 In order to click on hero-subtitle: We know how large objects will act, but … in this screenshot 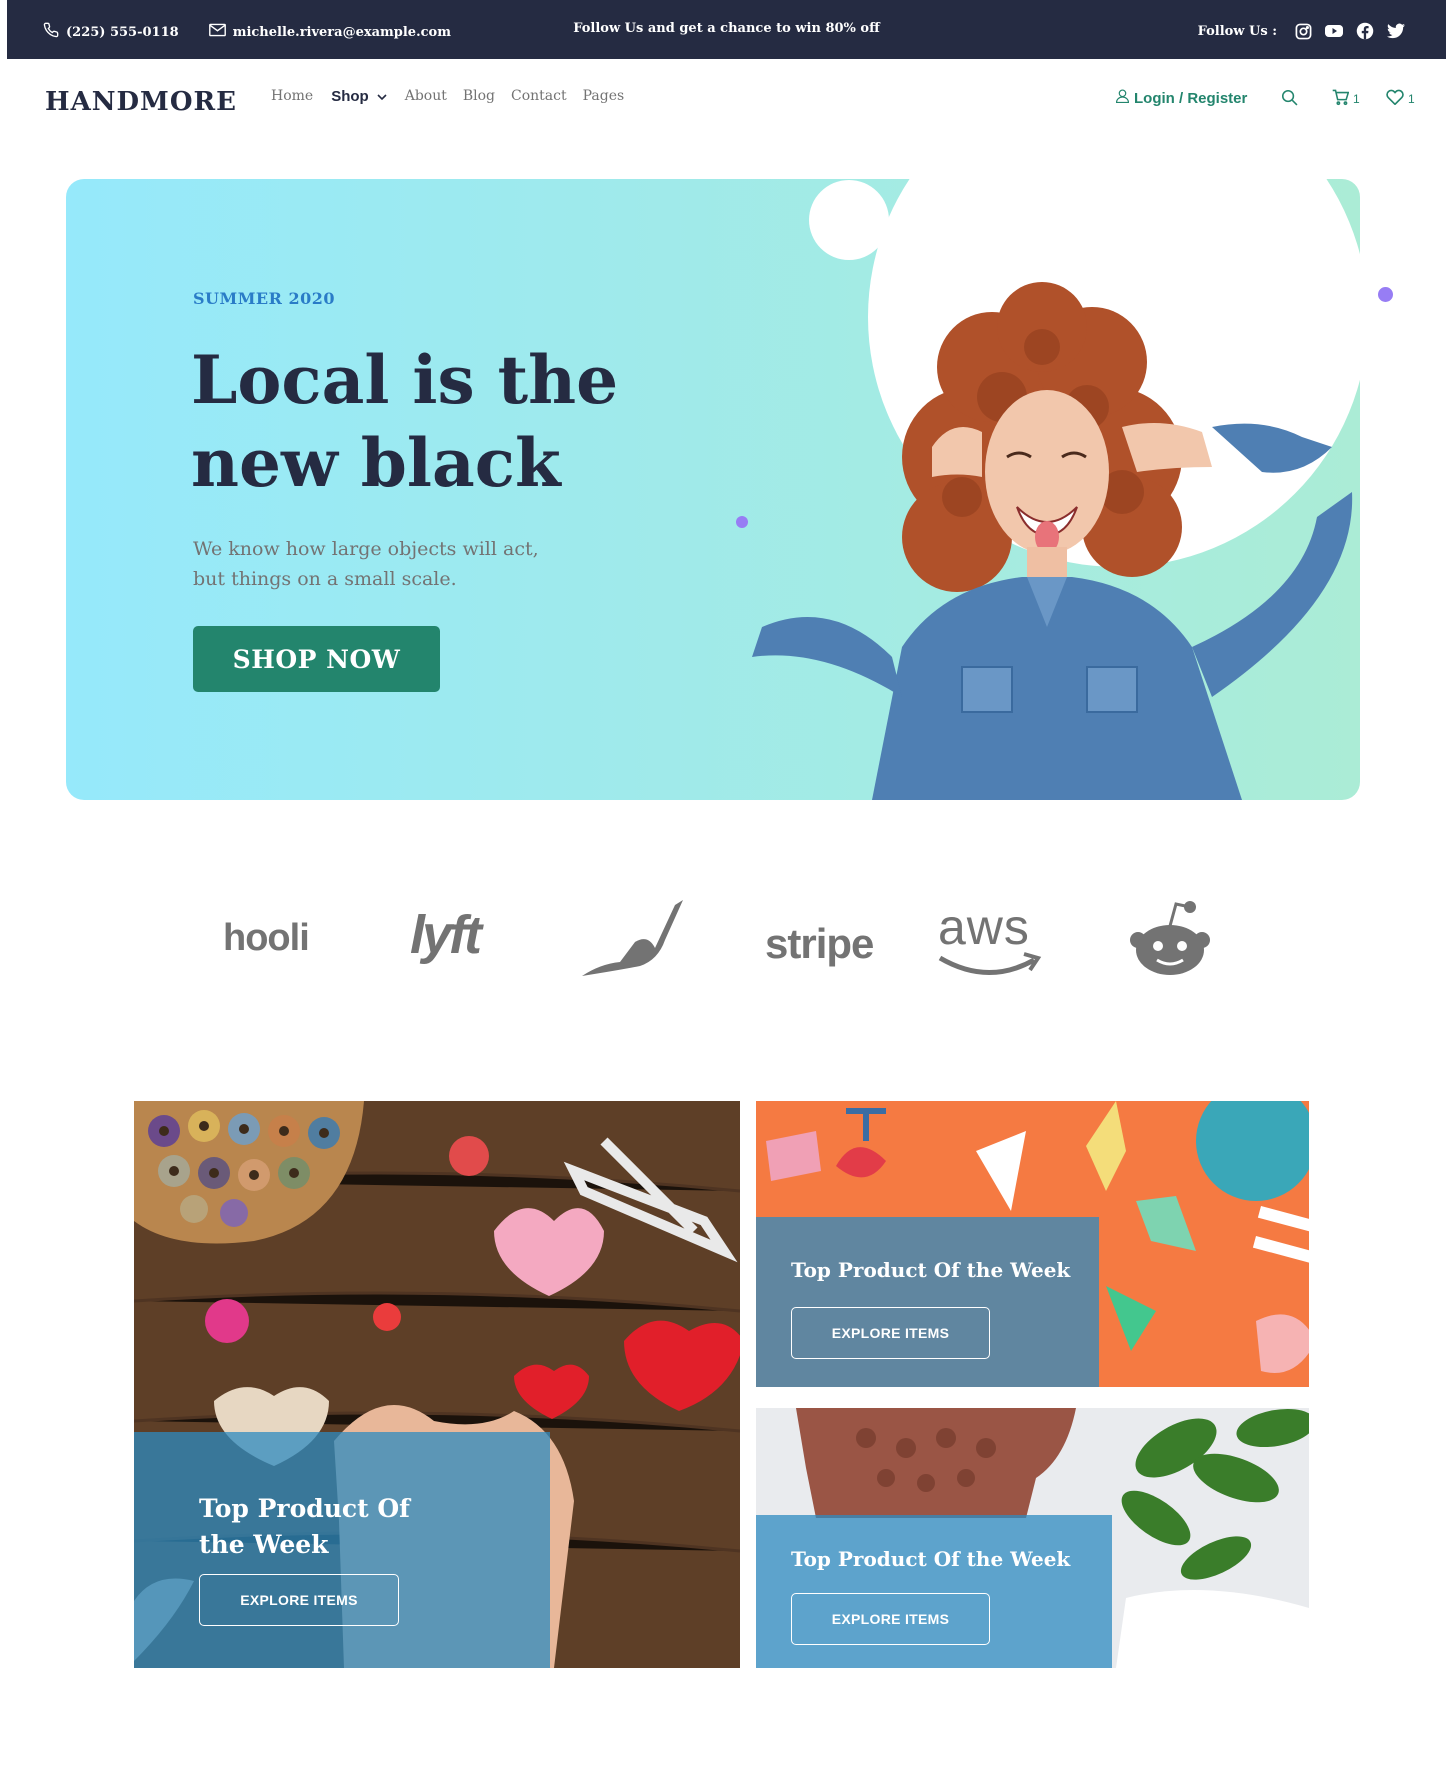, I will do `click(403, 564)`.